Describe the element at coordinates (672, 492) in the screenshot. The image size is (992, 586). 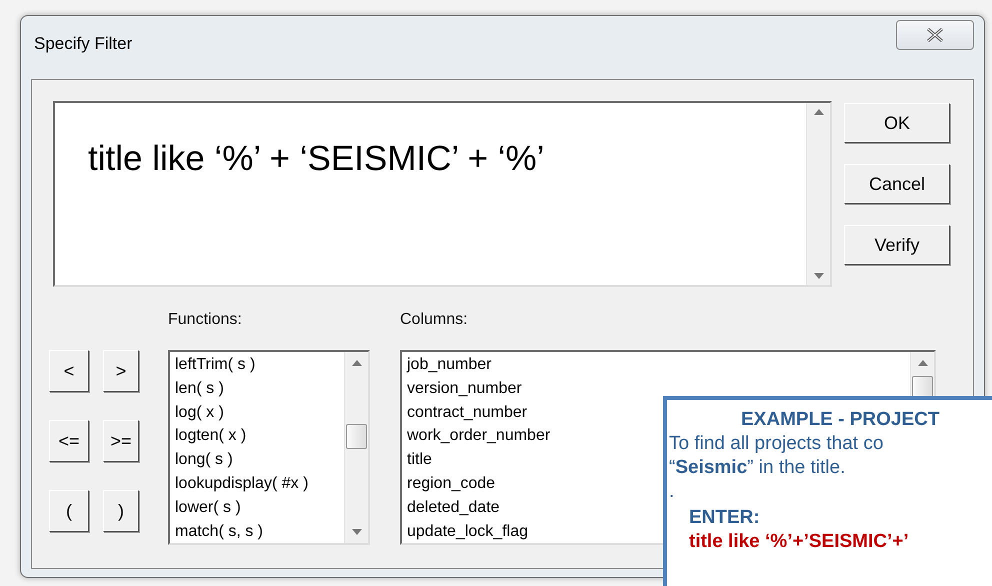
I see `callout-text: .` at that location.